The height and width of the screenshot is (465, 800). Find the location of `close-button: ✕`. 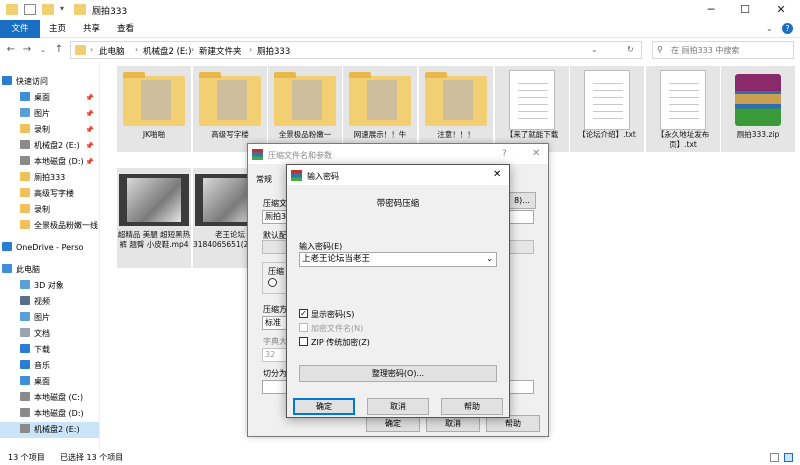

close-button: ✕ is located at coordinates (781, 10).